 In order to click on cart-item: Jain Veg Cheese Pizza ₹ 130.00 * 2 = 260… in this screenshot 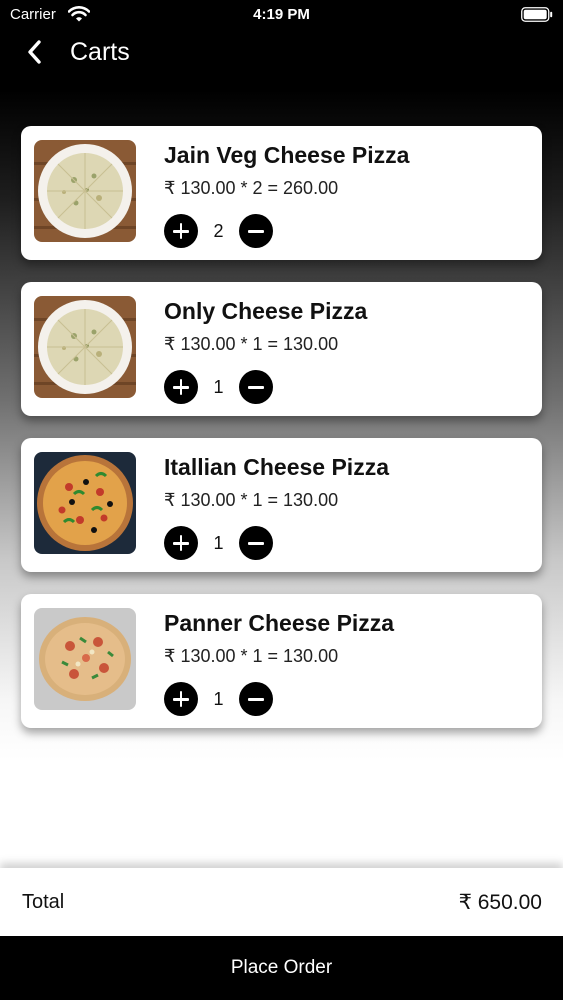, I will do `click(281, 193)`.